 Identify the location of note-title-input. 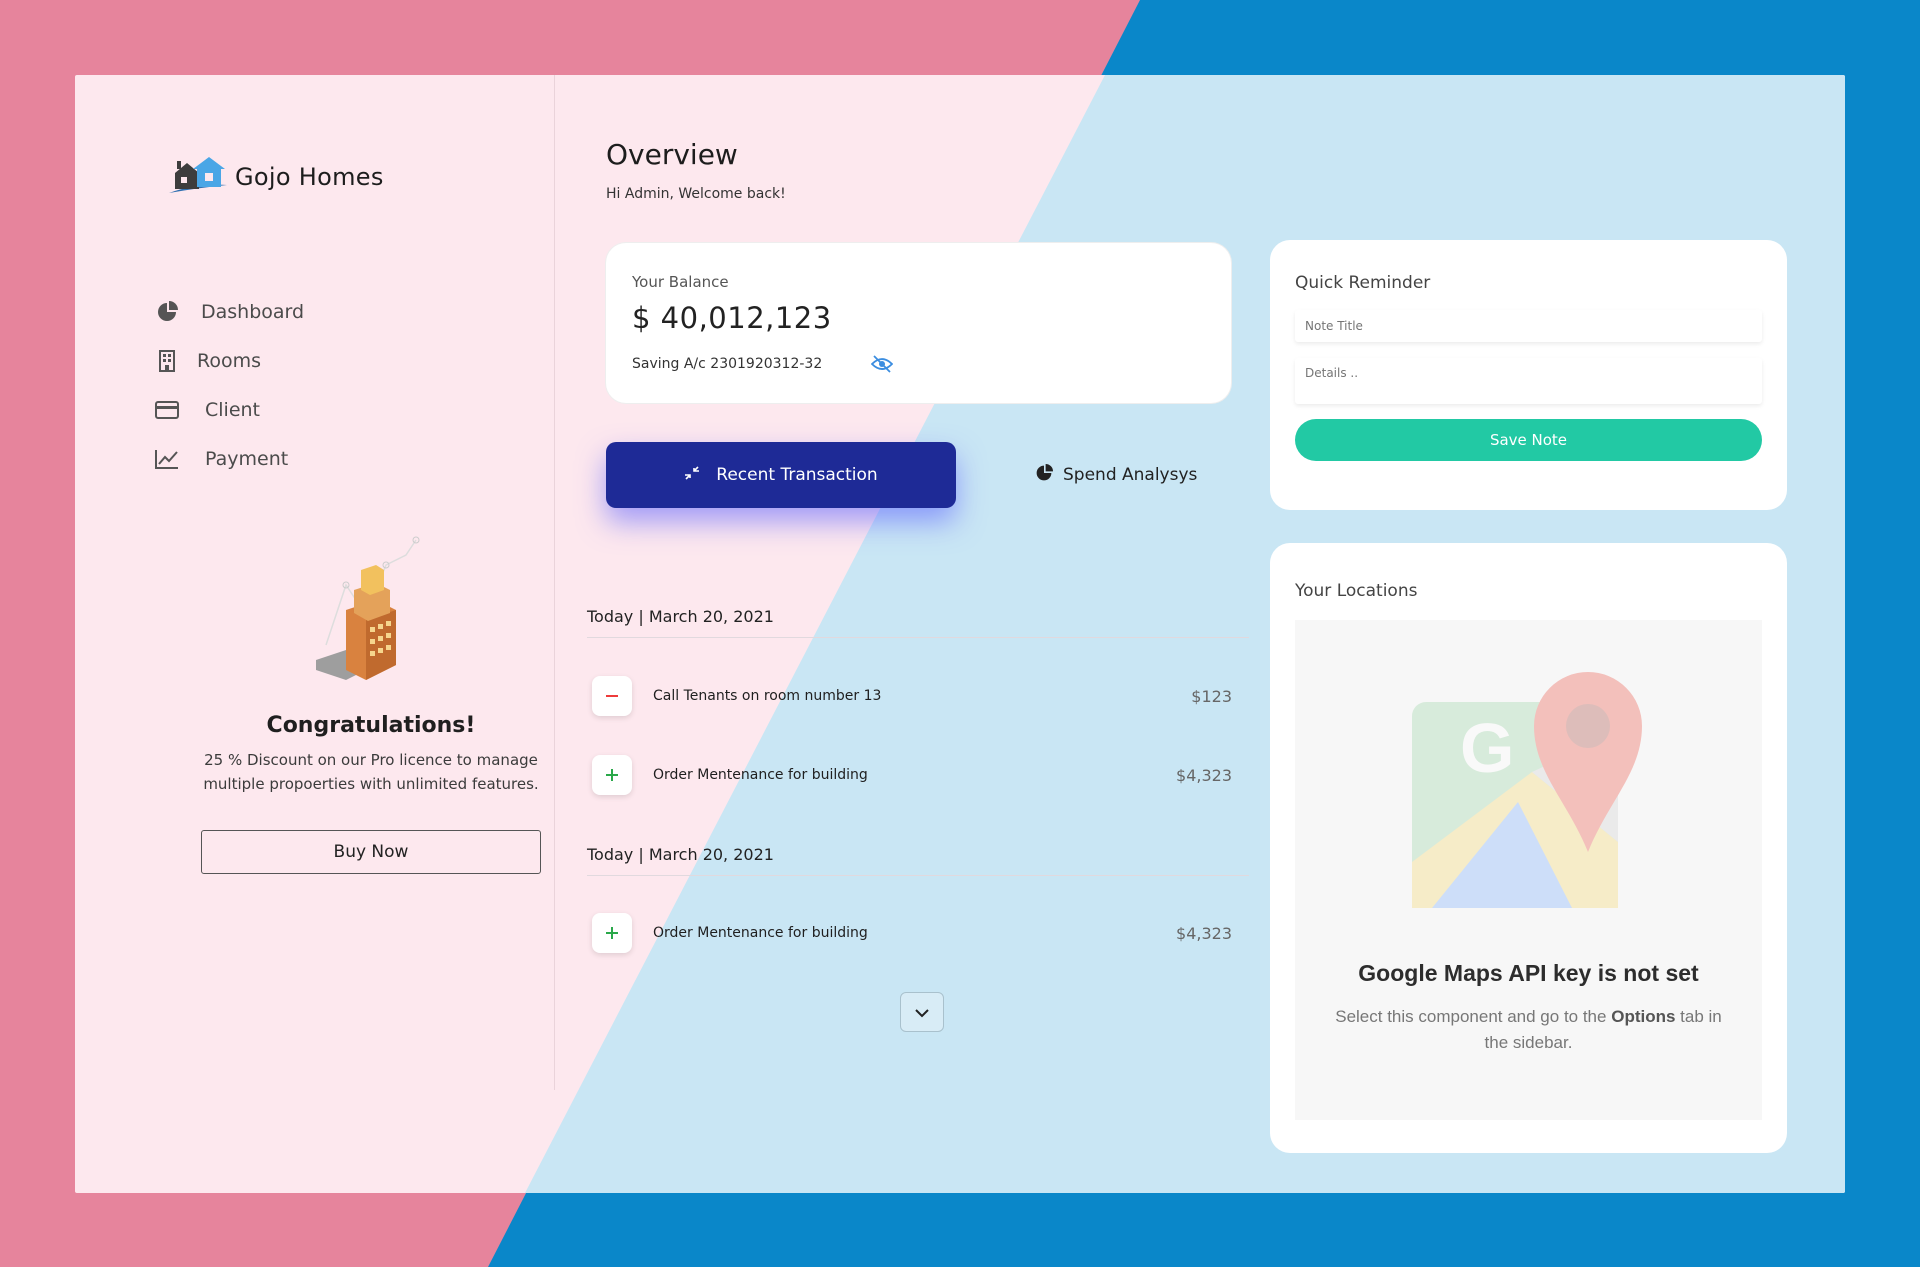
(1528, 326).